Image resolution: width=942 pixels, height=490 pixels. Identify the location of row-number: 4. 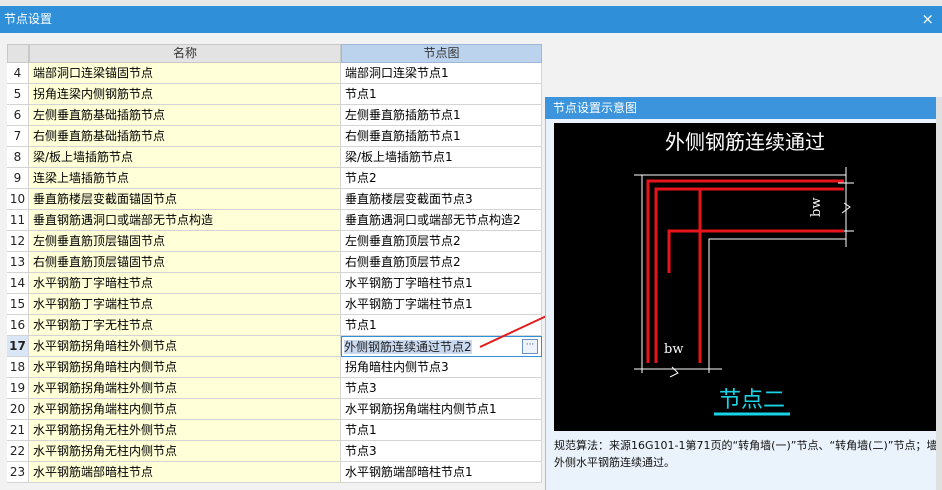
(18, 73).